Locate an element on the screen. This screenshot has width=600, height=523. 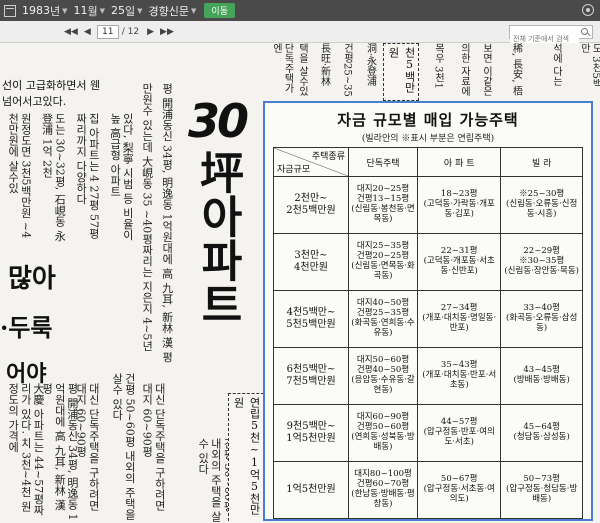
page-number-input: 11 is located at coordinates (107, 32).